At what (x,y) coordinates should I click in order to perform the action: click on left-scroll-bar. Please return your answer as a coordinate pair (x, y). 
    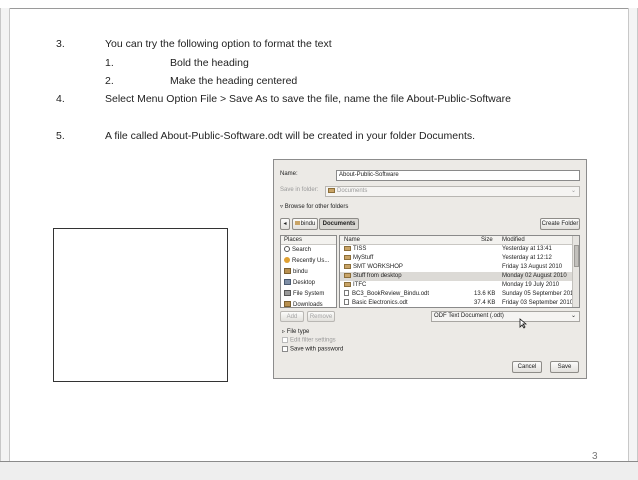
    Looking at the image, I should click on (5, 237).